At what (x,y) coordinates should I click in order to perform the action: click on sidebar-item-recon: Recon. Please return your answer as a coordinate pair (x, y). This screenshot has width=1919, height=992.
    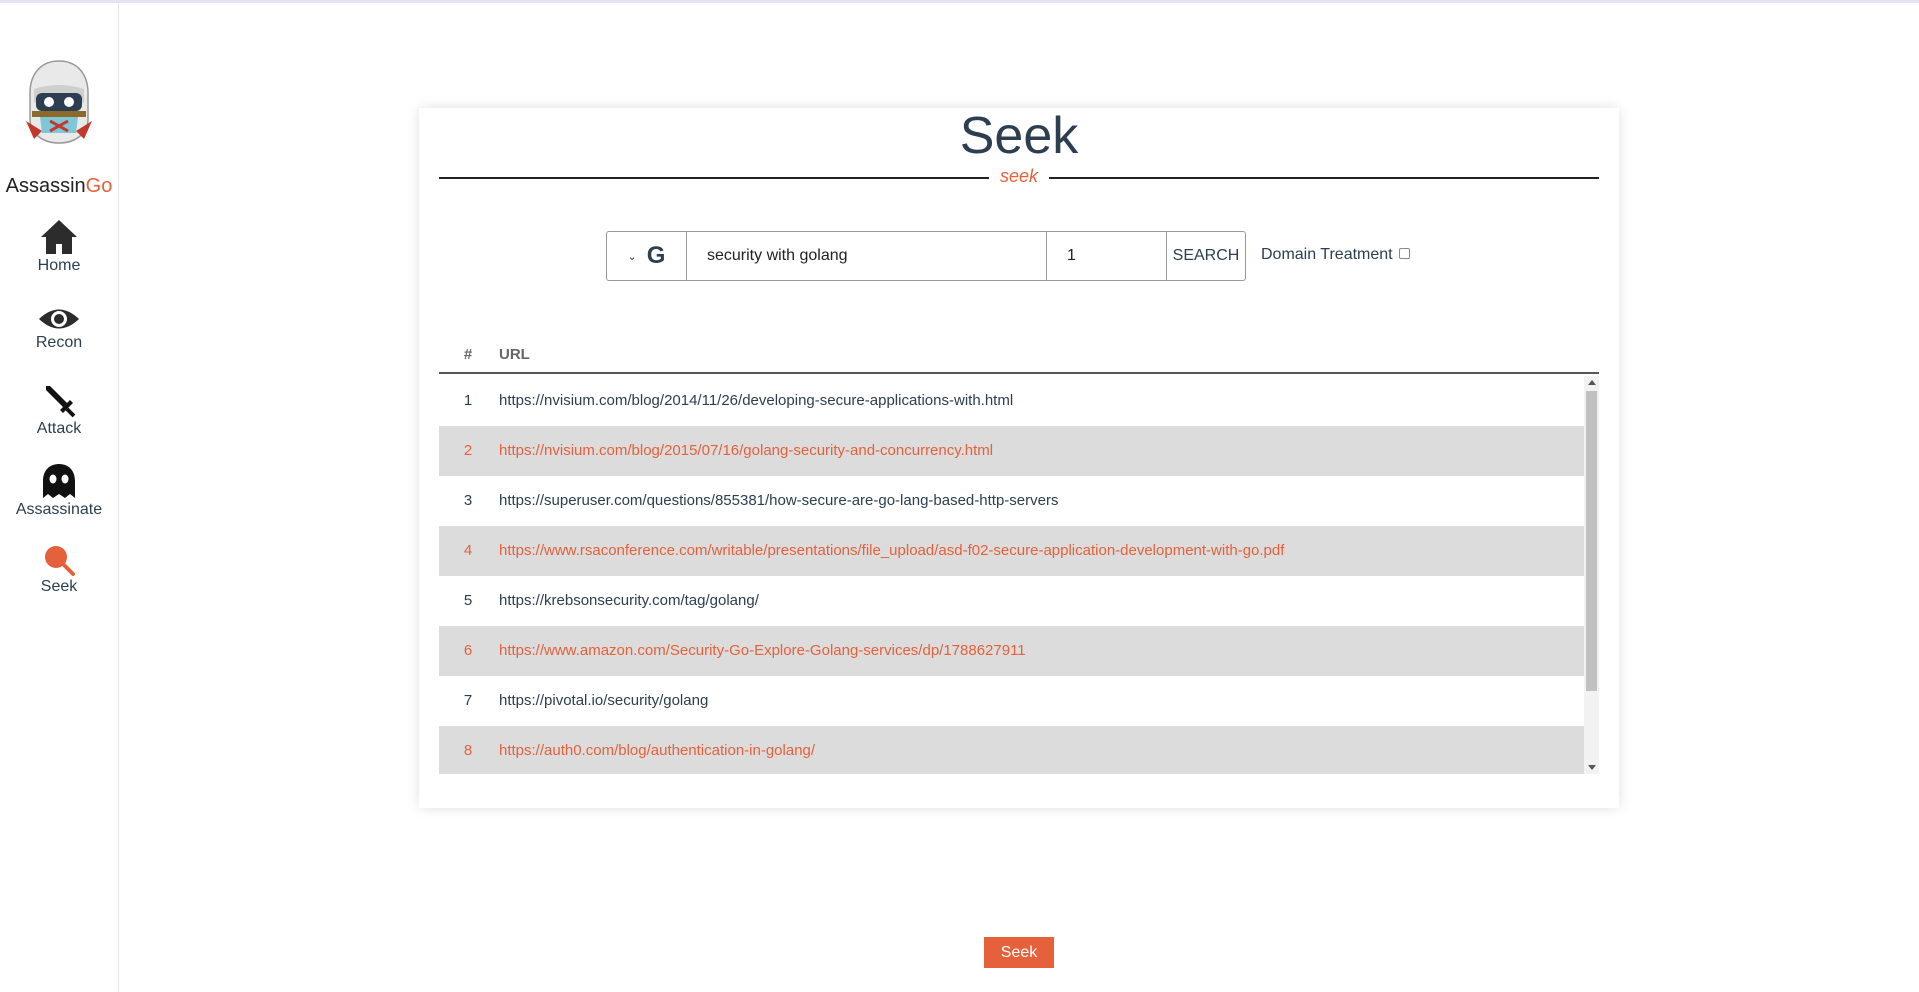
    Looking at the image, I should click on (59, 329).